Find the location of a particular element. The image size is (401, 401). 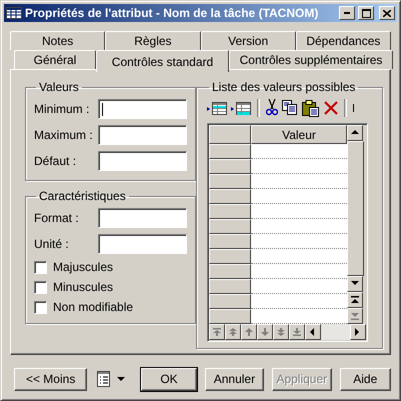

maximize-icon is located at coordinates (366, 13).